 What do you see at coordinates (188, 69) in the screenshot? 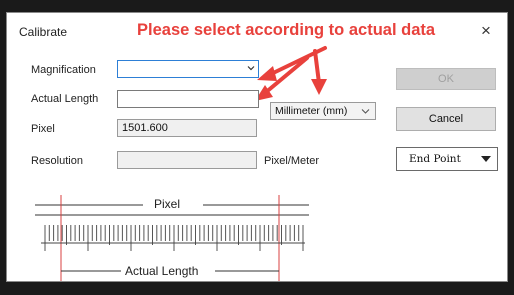
I see `magnification-combobox` at bounding box center [188, 69].